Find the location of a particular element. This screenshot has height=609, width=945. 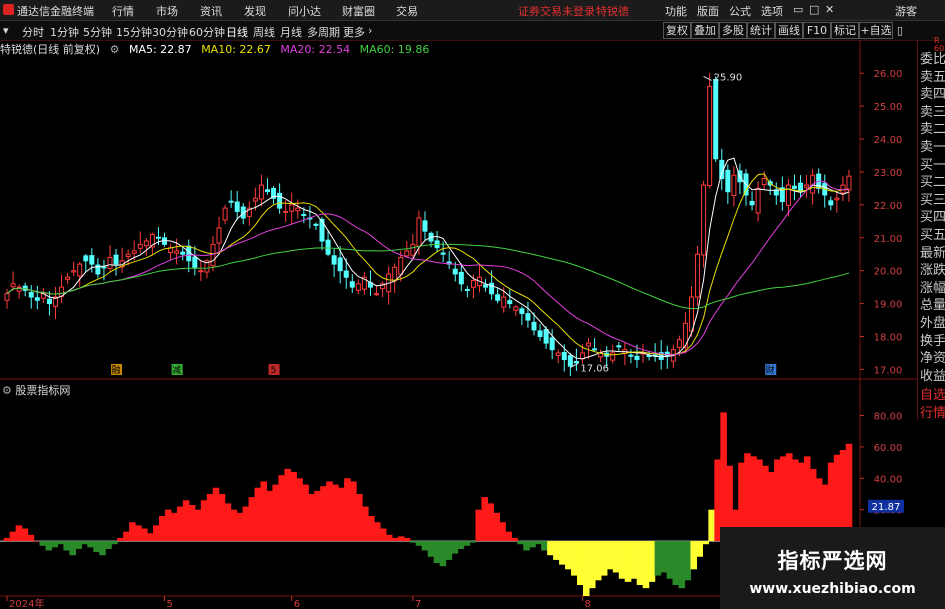

side-bottom-item-0: 自选 is located at coordinates (932, 393).